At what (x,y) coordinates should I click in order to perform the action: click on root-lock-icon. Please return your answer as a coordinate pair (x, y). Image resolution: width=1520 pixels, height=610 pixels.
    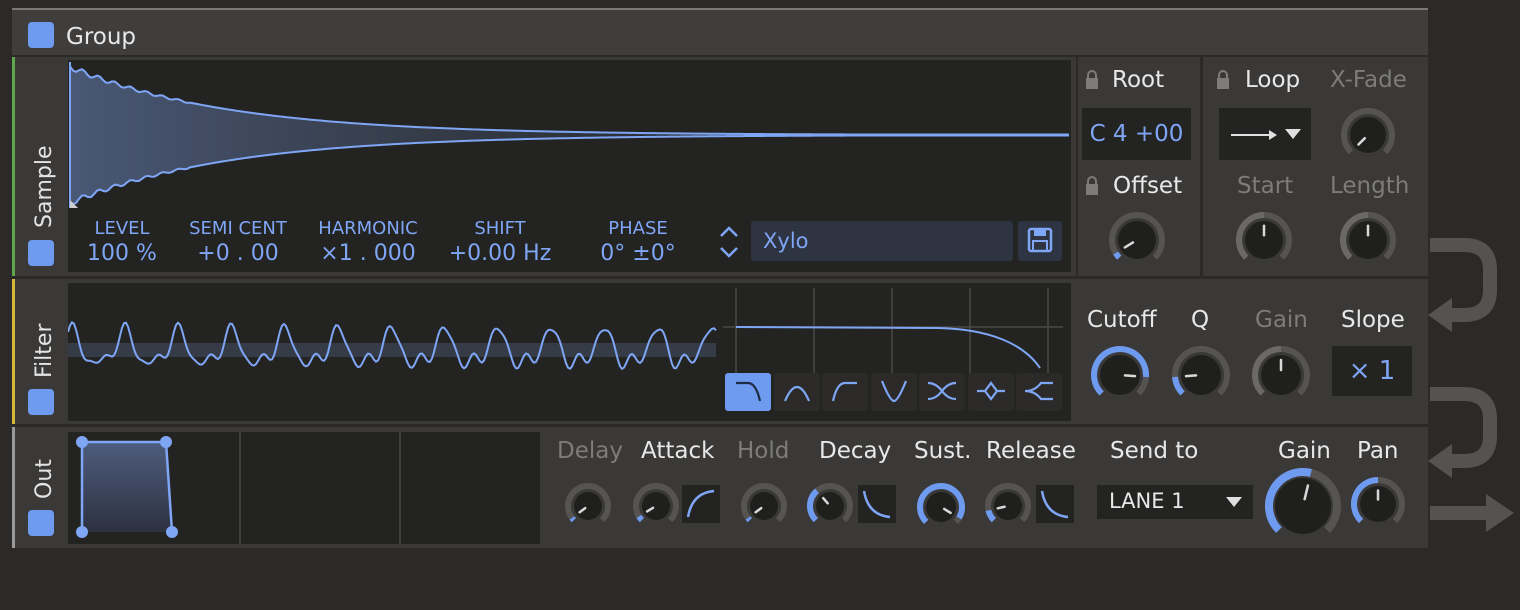
    Looking at the image, I should click on (1092, 80).